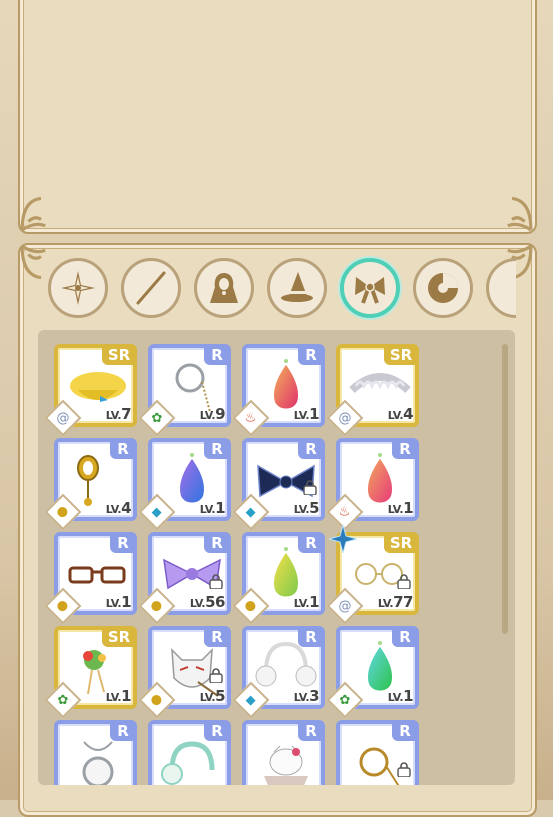  What do you see at coordinates (118, 414) in the screenshot?
I see `item-level: LV.7` at bounding box center [118, 414].